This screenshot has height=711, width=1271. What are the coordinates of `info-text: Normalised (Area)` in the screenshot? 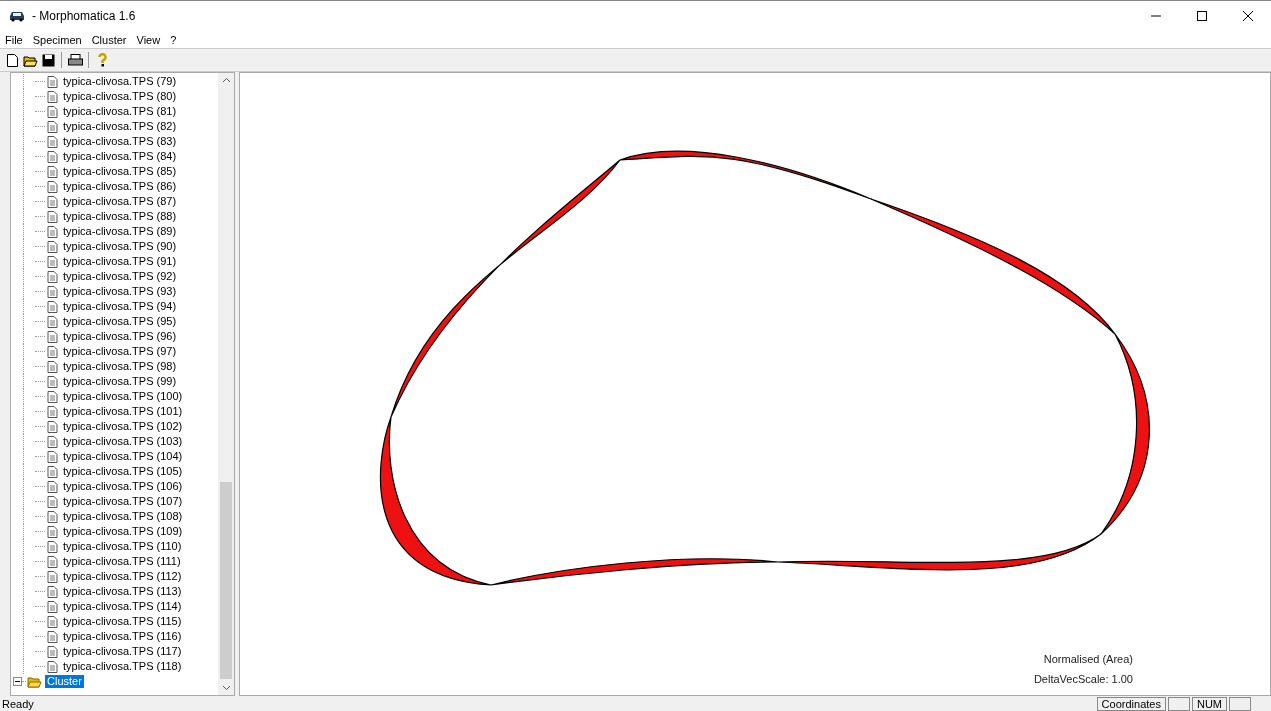 It's located at (1088, 659).